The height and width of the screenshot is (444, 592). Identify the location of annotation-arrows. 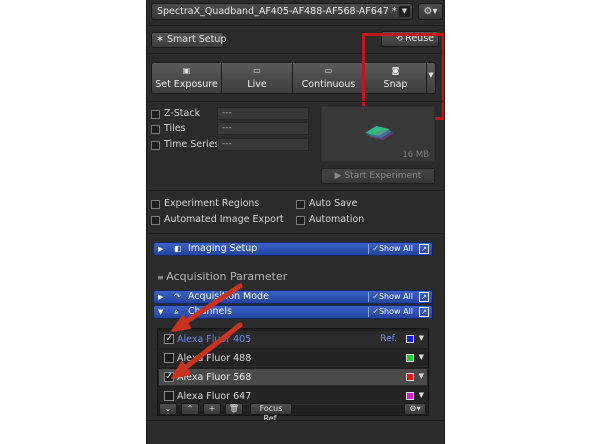
(207, 331).